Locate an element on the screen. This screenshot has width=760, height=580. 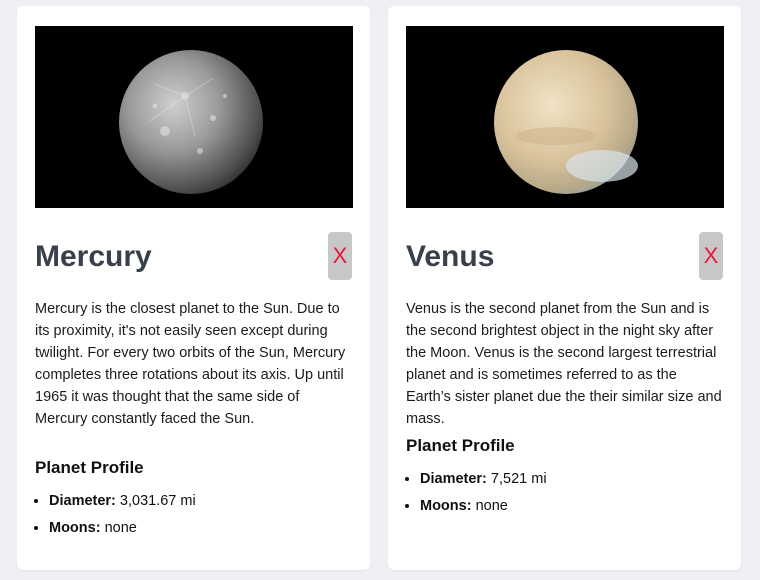
fact-diameter: Diameter: 7,521 mi is located at coordinates (483, 479).